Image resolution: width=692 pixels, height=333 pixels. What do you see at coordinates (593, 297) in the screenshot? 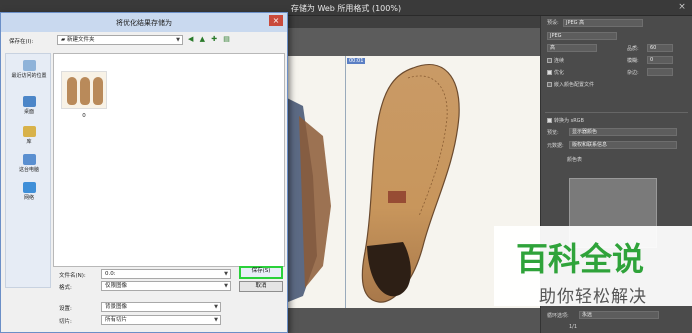
I see `watermark-subtitle: 助你轻松解决` at bounding box center [593, 297].